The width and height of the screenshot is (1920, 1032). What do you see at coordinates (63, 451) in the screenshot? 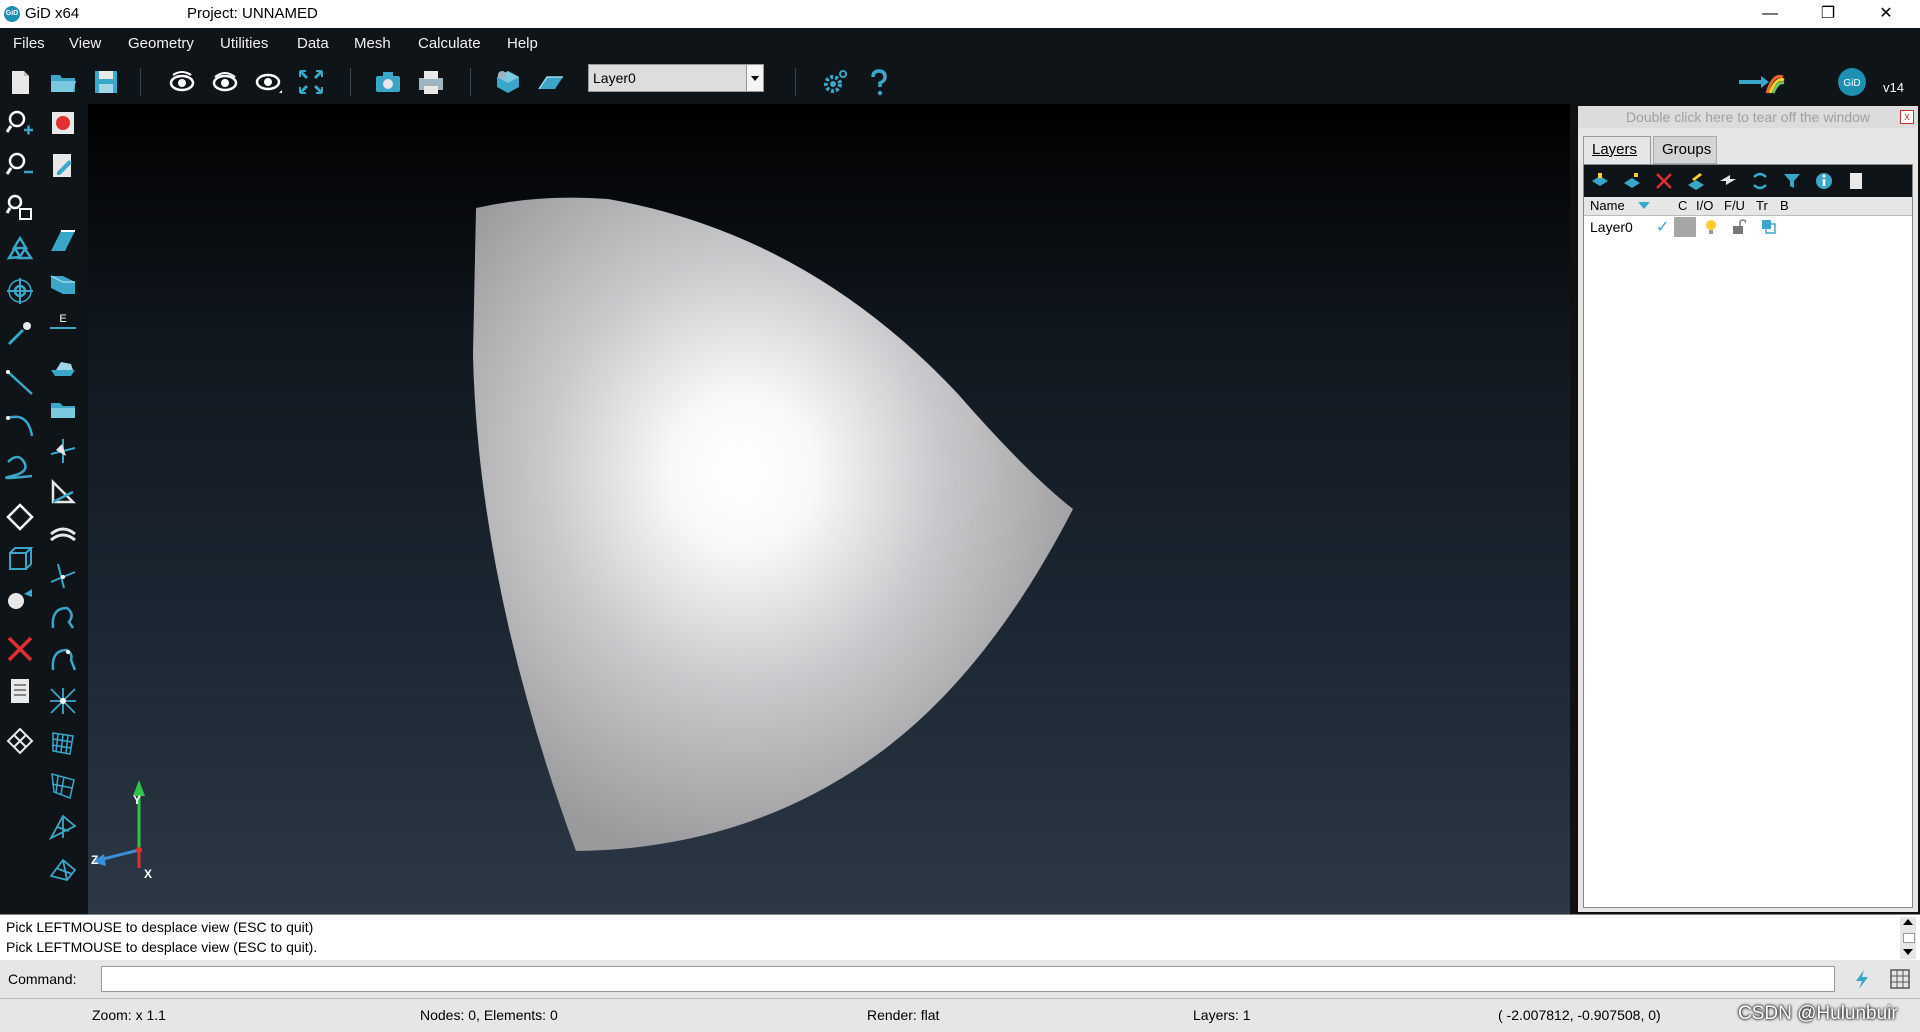
I see `cone-axis-icon` at bounding box center [63, 451].